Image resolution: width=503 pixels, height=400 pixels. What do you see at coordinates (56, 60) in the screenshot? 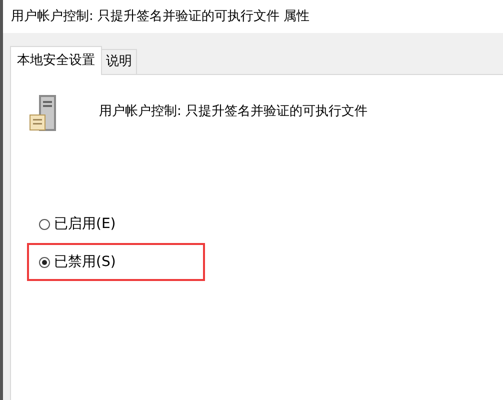
I see `tab: 本地安全设置` at bounding box center [56, 60].